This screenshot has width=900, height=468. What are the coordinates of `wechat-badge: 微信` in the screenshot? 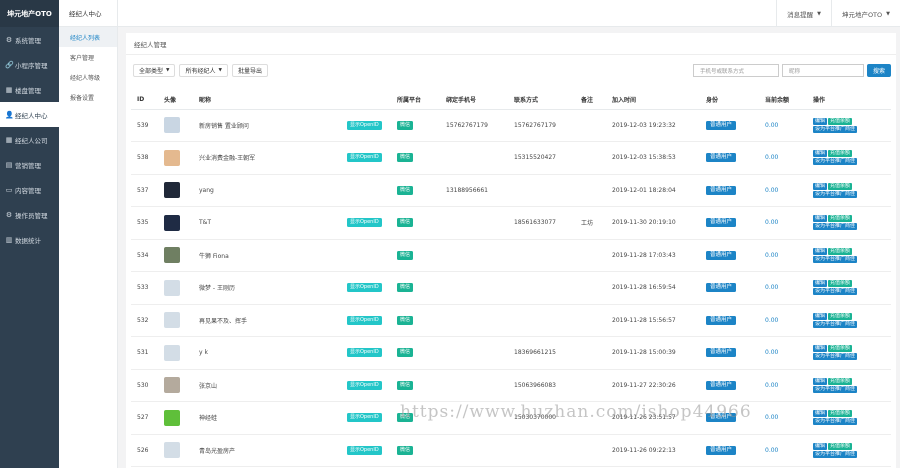 It's located at (405, 353).